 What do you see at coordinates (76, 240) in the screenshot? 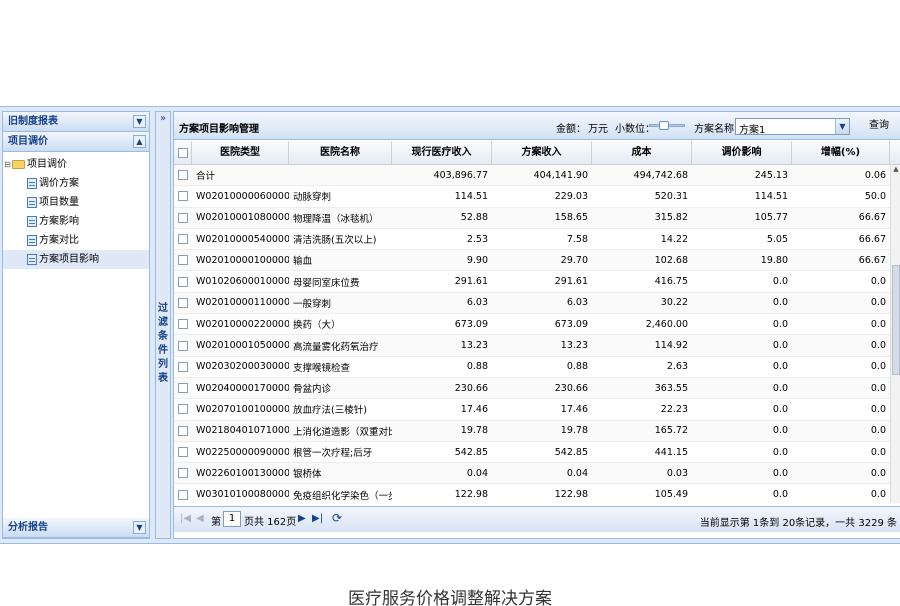
I see `tree-item-plan-compare: 方案对比` at bounding box center [76, 240].